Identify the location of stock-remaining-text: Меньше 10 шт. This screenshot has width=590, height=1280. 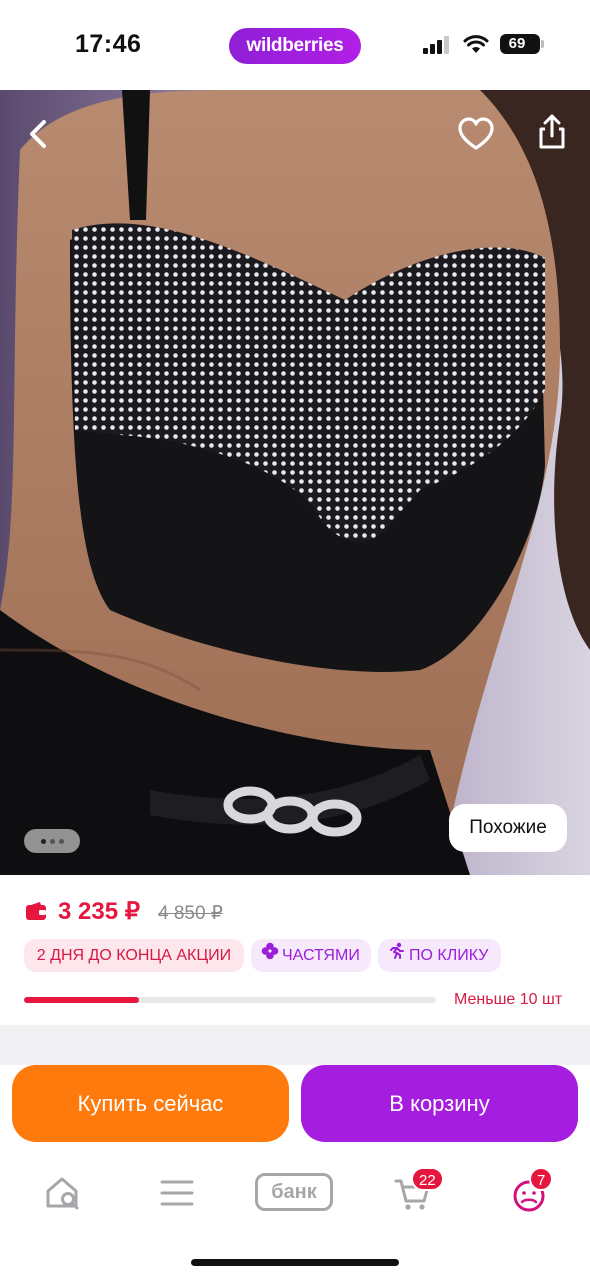
(508, 999).